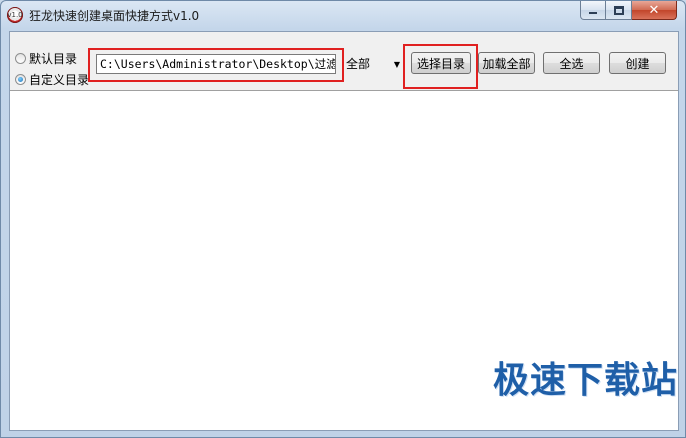 Image resolution: width=686 pixels, height=438 pixels. What do you see at coordinates (20, 79) in the screenshot?
I see `radio-custom-dir-indicator` at bounding box center [20, 79].